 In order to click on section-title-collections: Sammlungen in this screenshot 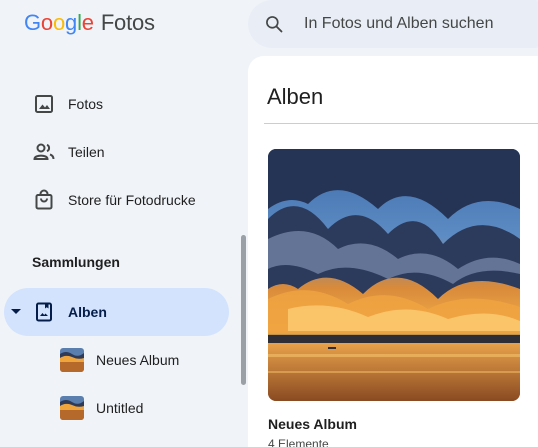, I will do `click(76, 262)`.